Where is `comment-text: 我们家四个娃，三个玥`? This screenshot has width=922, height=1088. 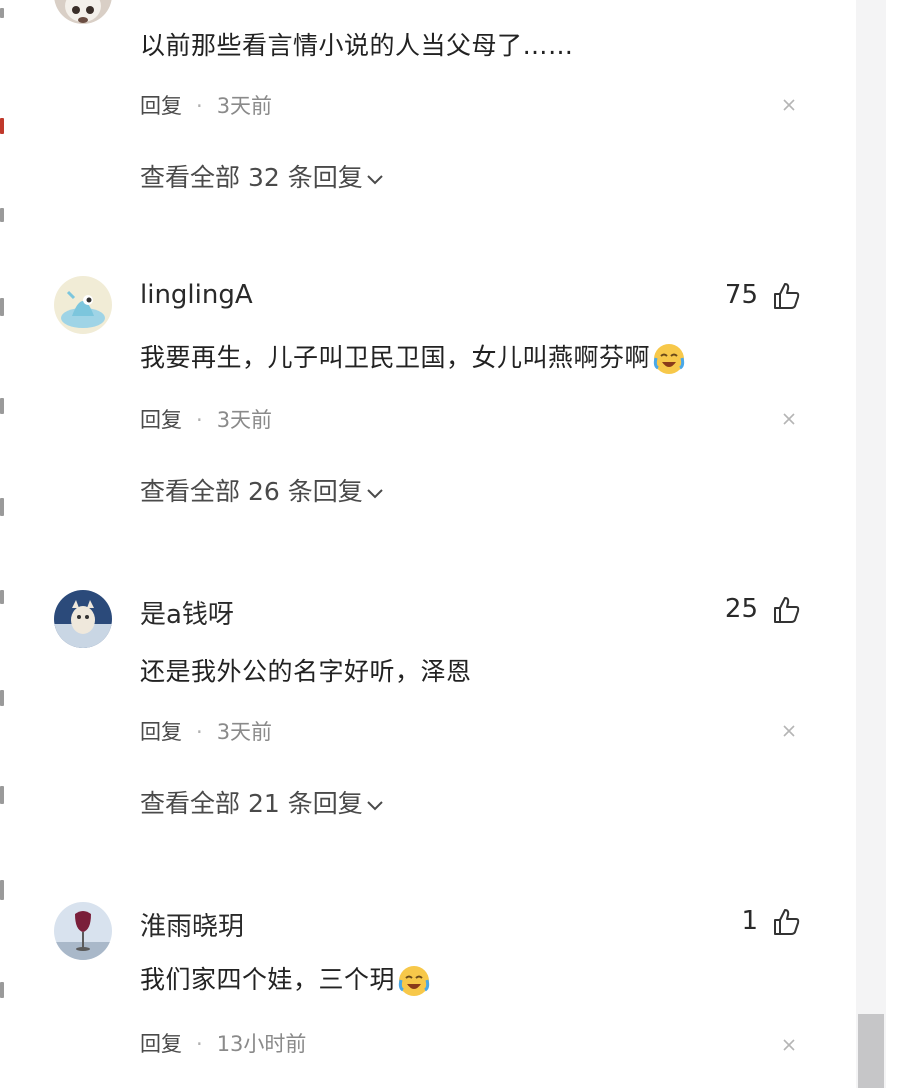
comment-text: 我们家四个娃，三个玥 is located at coordinates (285, 979).